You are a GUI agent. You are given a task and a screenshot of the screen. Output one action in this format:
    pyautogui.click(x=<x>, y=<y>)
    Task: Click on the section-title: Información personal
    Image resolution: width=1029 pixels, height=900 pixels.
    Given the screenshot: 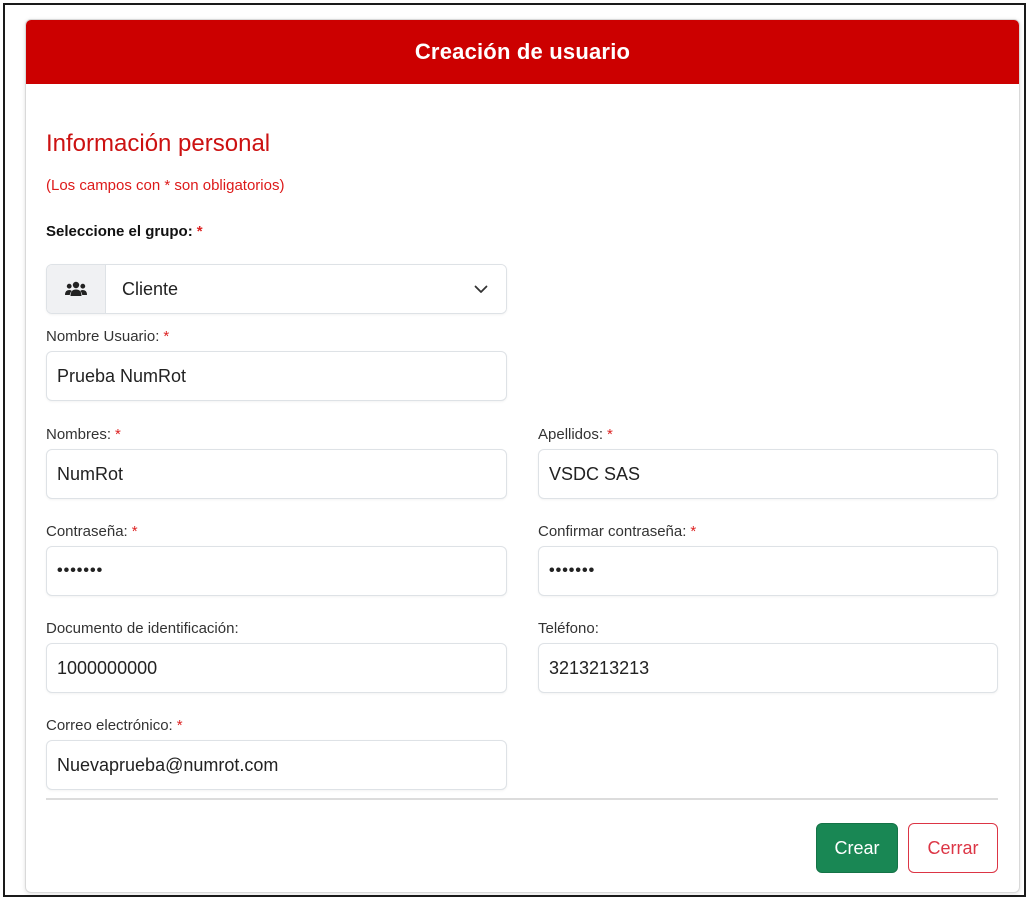 What is the action you would take?
    pyautogui.click(x=158, y=143)
    